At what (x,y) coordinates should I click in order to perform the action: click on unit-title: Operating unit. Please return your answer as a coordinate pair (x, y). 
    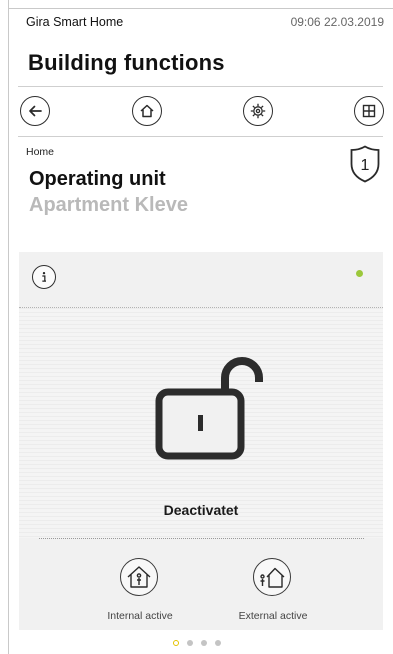
    Looking at the image, I should click on (97, 179).